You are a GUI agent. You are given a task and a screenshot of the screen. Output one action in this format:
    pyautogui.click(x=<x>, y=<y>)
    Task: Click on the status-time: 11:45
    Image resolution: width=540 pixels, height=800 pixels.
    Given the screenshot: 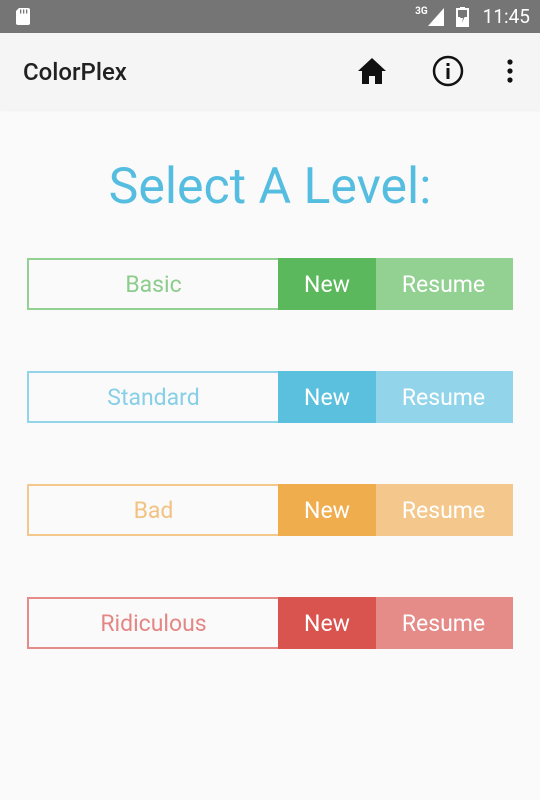 What is the action you would take?
    pyautogui.click(x=506, y=16)
    